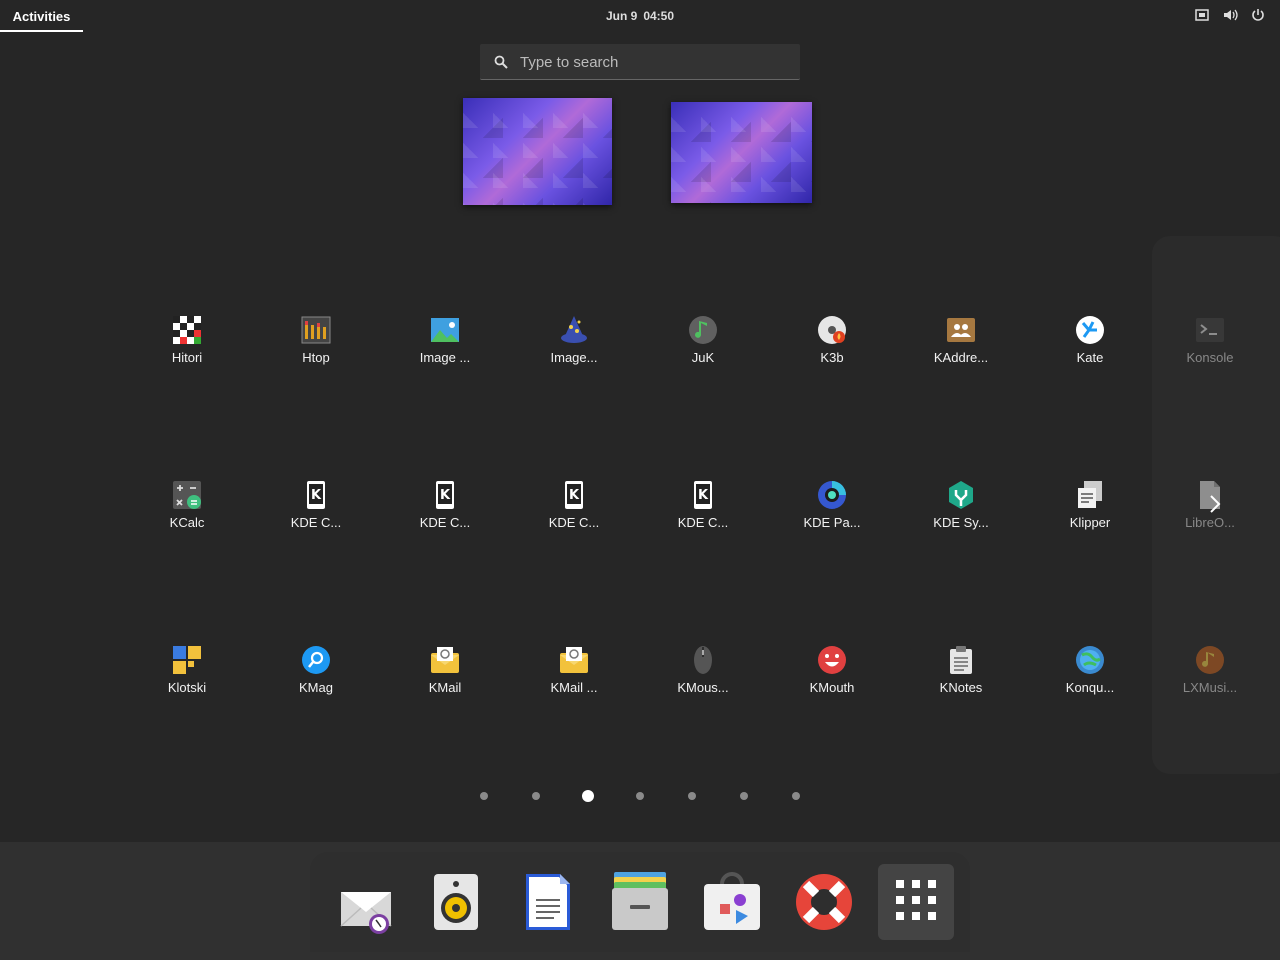 This screenshot has width=1280, height=960. I want to click on app-kate: Kate, so click(1090, 355).